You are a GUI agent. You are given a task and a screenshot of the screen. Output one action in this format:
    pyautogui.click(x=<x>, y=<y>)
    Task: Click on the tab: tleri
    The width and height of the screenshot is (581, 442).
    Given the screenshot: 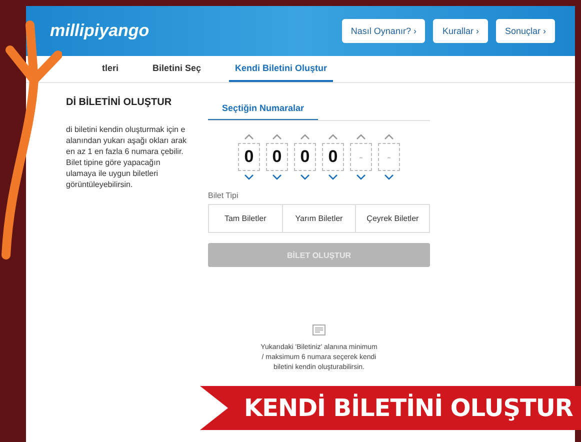 What is the action you would take?
    pyautogui.click(x=110, y=69)
    